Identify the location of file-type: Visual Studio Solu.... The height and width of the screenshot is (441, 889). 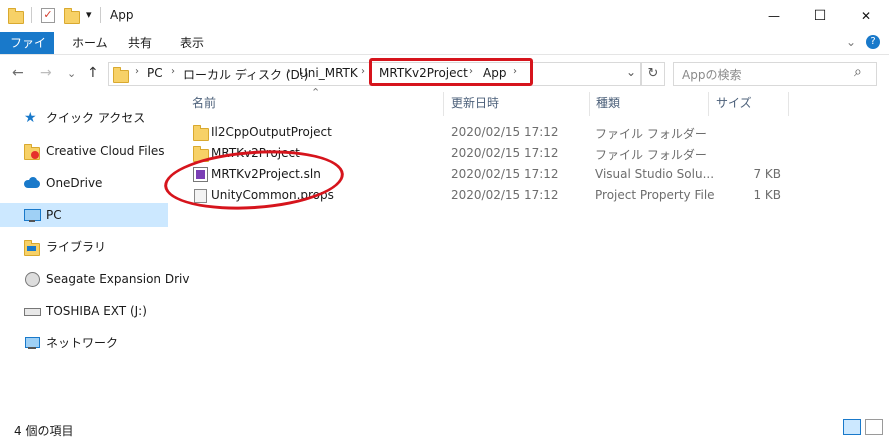
(655, 174).